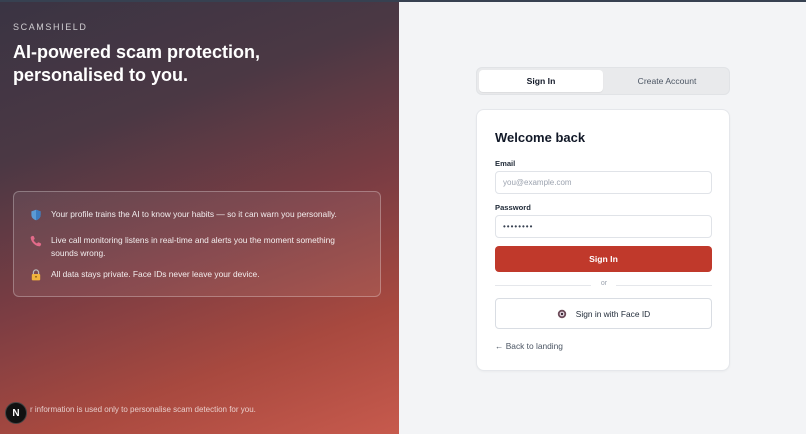  I want to click on card-title: Welcome back, so click(540, 137).